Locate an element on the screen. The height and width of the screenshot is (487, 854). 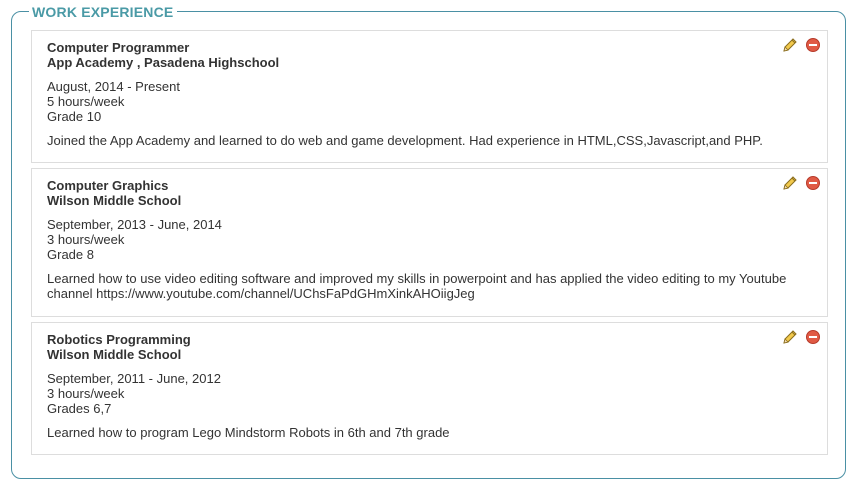
section-legend: WORK EXPERIENCE is located at coordinates (103, 12).